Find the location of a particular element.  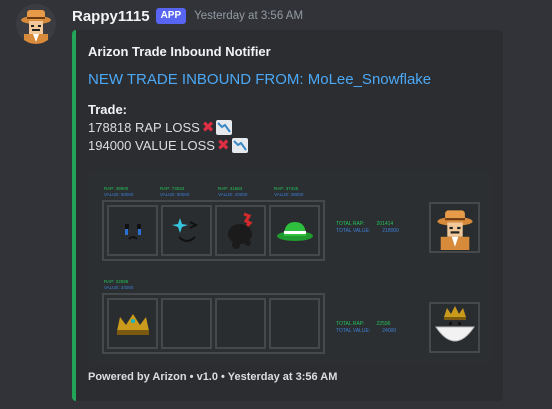

tears-face-icon is located at coordinates (132, 231).